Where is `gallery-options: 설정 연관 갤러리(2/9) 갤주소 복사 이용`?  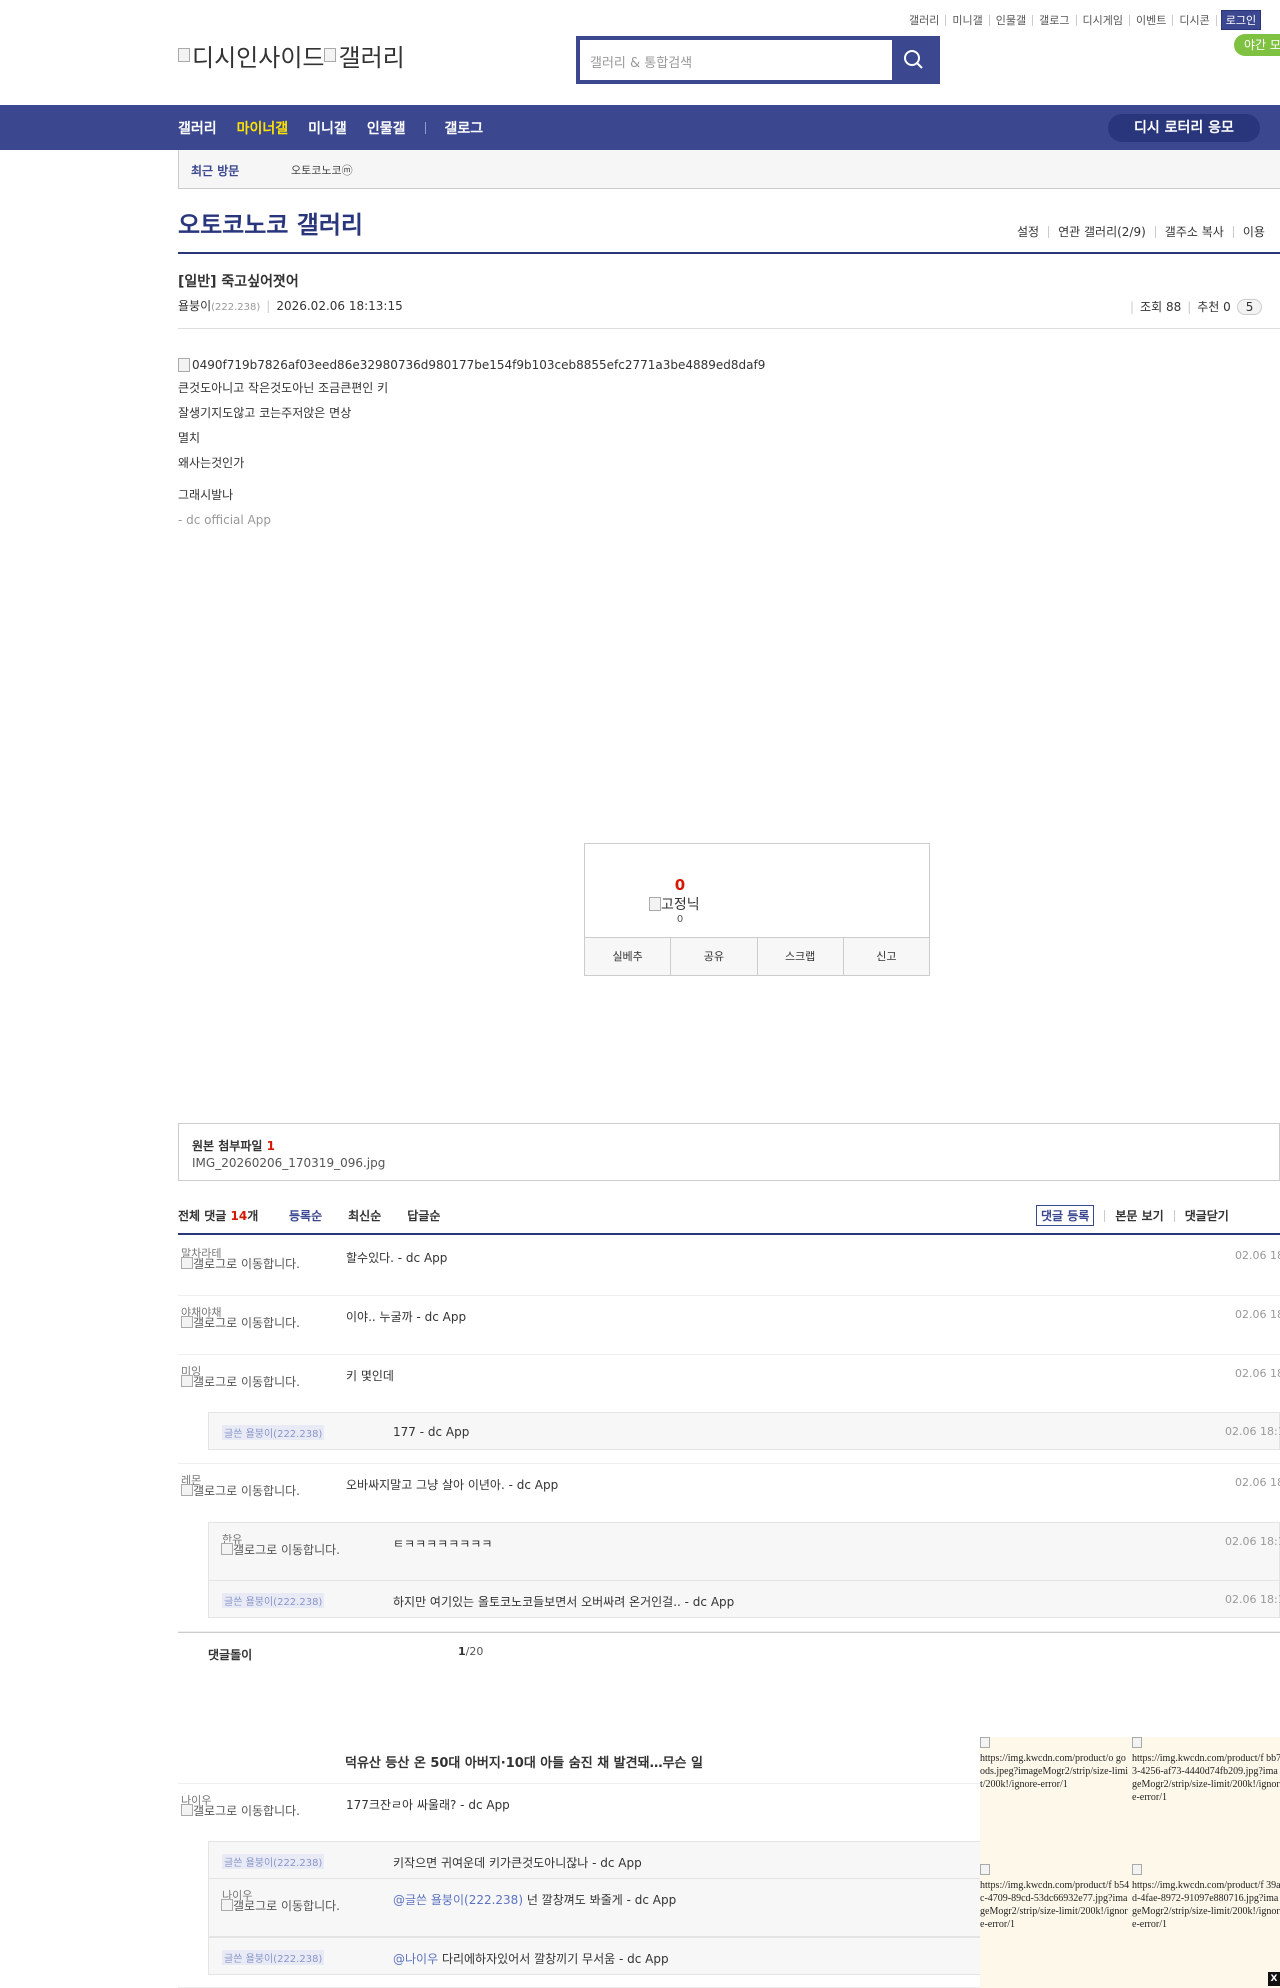
gallery-options: 설정 연관 갤러리(2/9) 갤주소 복사 이용 is located at coordinates (1141, 232).